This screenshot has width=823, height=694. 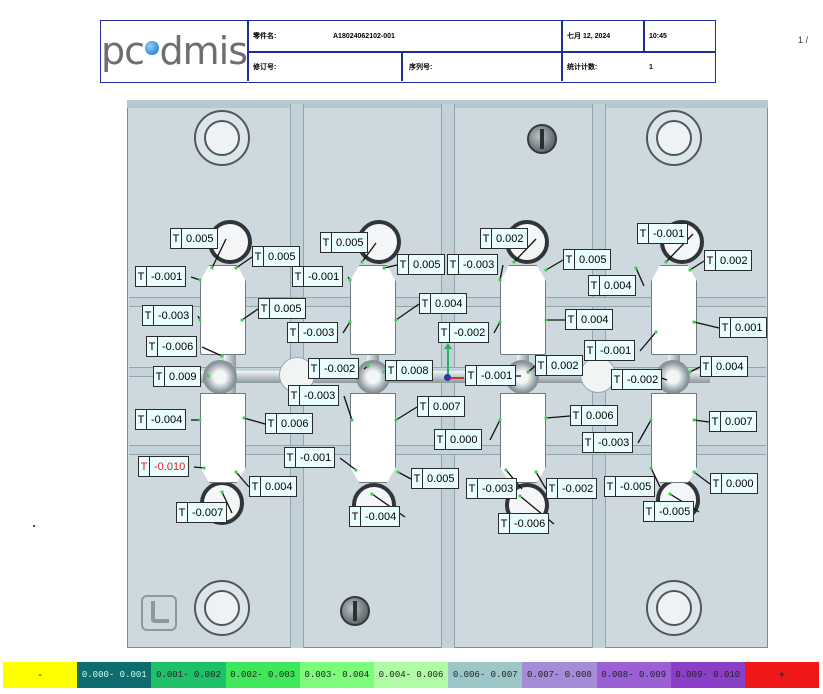 What do you see at coordinates (409, 370) in the screenshot?
I see `deviation-callout: T 0.008` at bounding box center [409, 370].